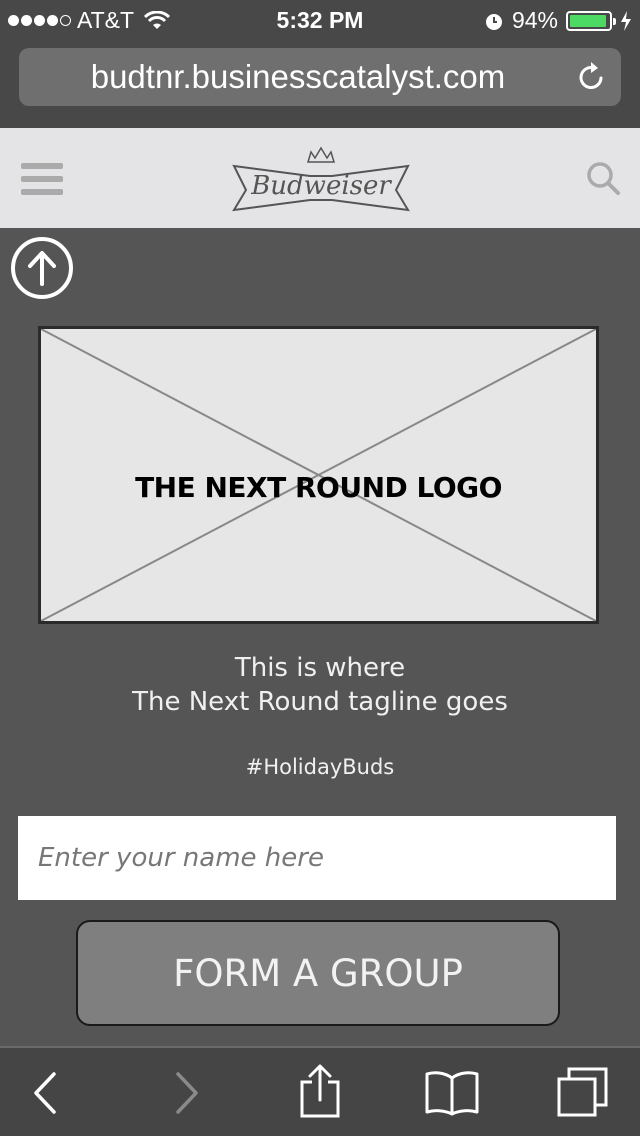  Describe the element at coordinates (583, 1092) in the screenshot. I see `tabs-icon` at that location.